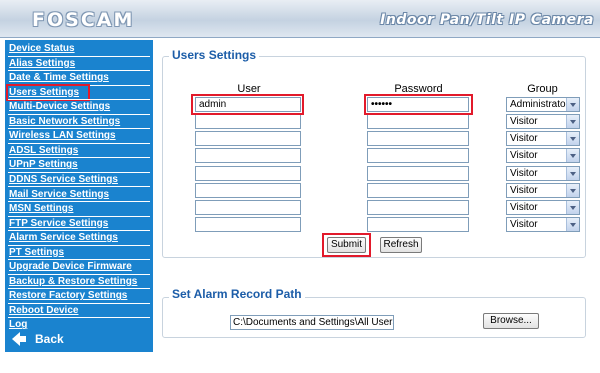  What do you see at coordinates (300, 19) in the screenshot?
I see `header: FOSCAM Indoor Pan/Tilt IP Camera` at bounding box center [300, 19].